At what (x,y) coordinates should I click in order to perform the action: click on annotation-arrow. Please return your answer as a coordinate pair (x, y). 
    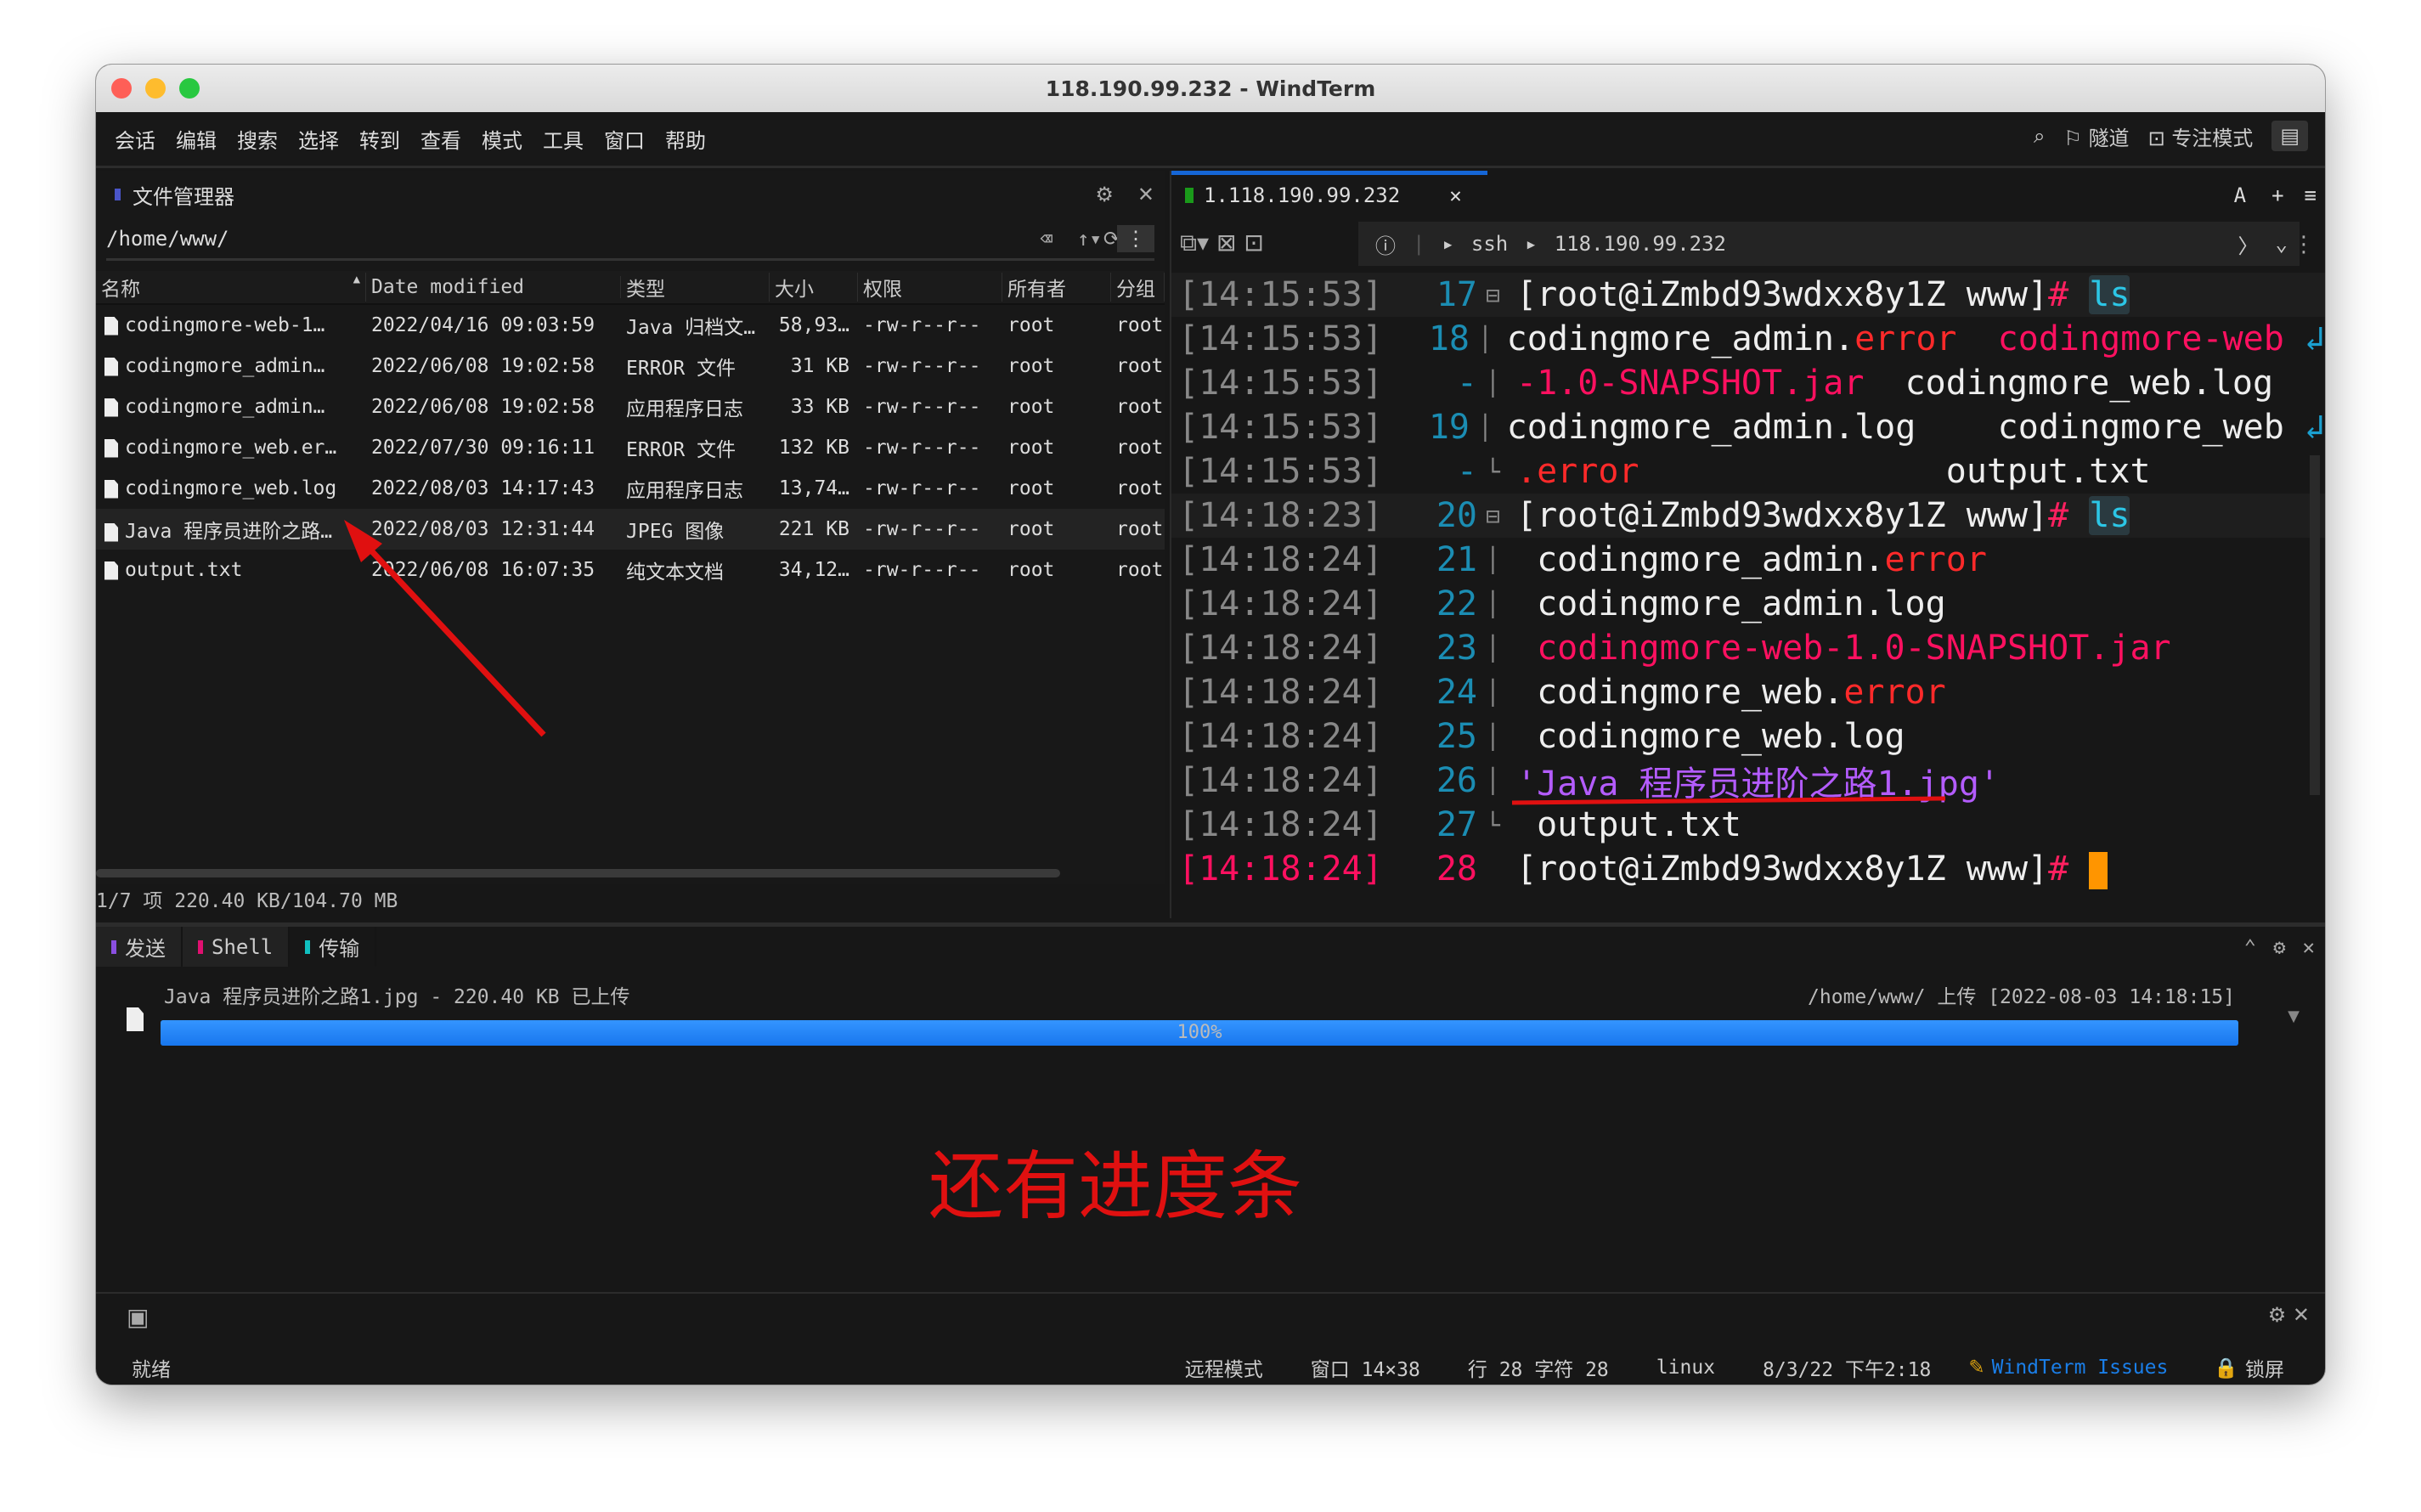
    Looking at the image, I should click on (450, 635).